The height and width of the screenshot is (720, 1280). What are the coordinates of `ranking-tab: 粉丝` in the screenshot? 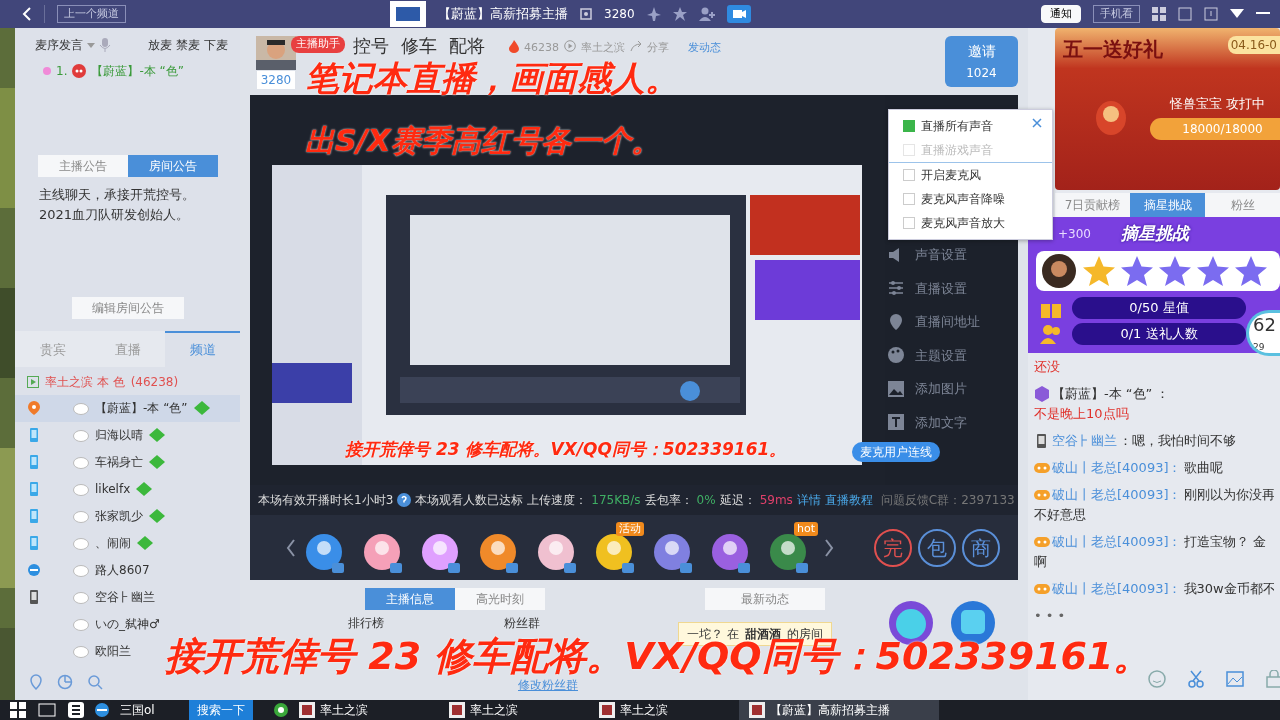 It's located at (1242, 205).